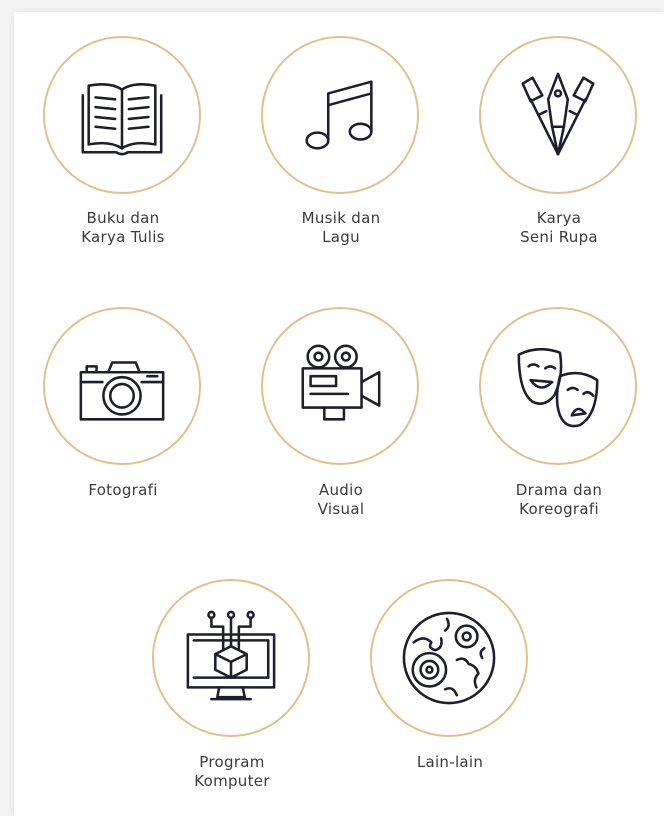  Describe the element at coordinates (341, 490) in the screenshot. I see `label-line-1: Audio` at that location.